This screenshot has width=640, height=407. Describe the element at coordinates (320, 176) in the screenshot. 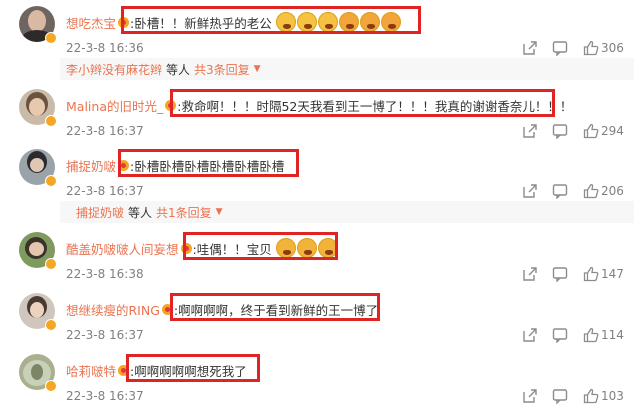

I see `comment-item: 捕捉奶啵 :卧槽卧槽卧槽卧槽卧槽卧槽 22-3-8 16:37 206` at that location.